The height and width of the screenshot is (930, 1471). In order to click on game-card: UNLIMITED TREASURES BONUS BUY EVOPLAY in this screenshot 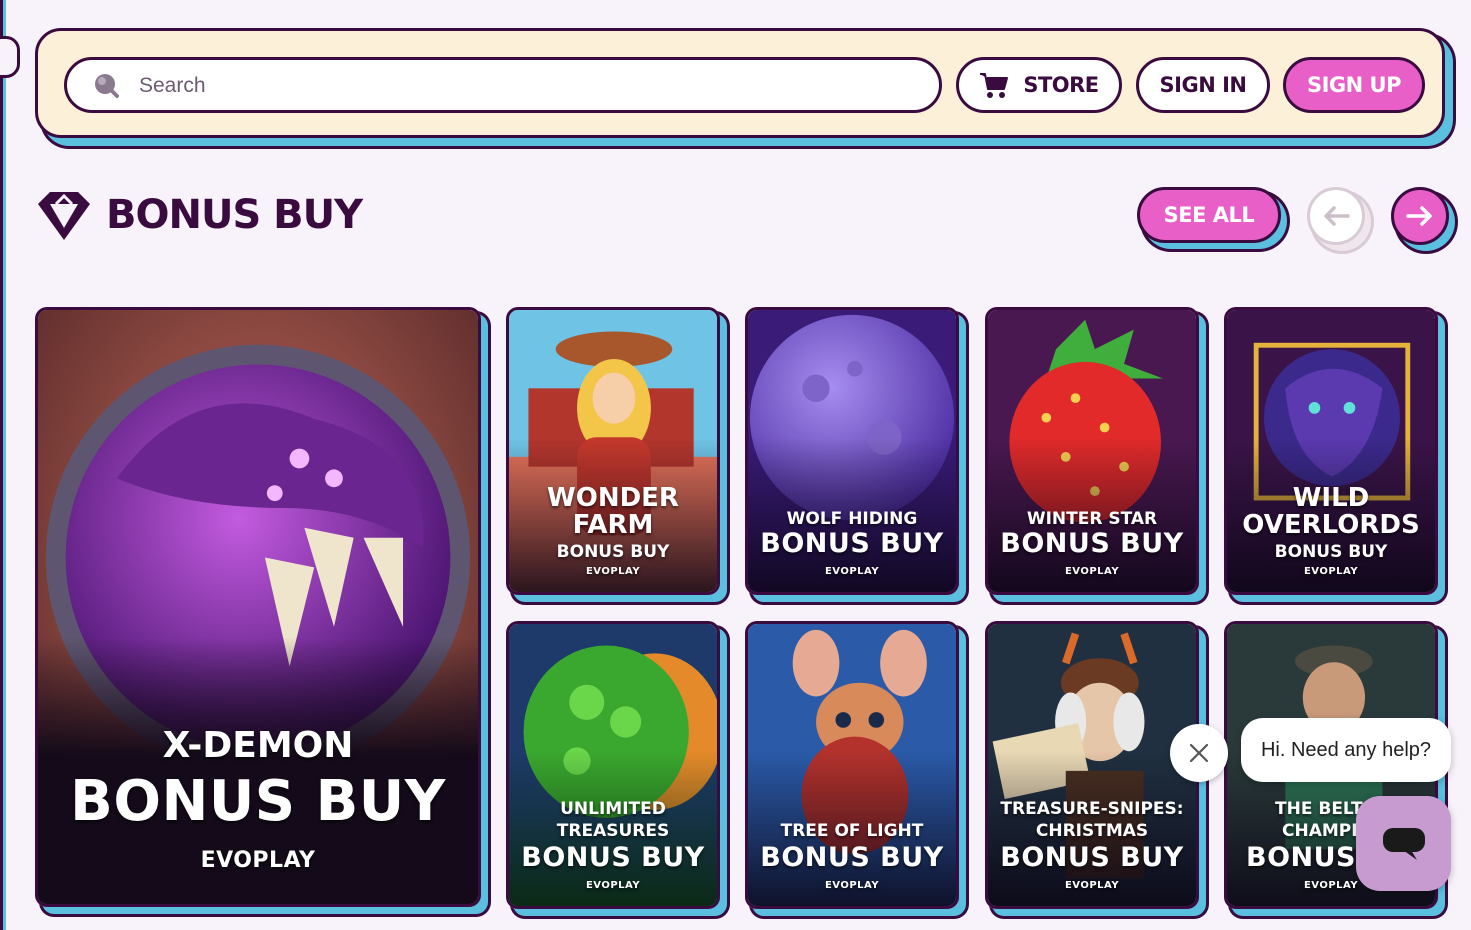, I will do `click(613, 765)`.